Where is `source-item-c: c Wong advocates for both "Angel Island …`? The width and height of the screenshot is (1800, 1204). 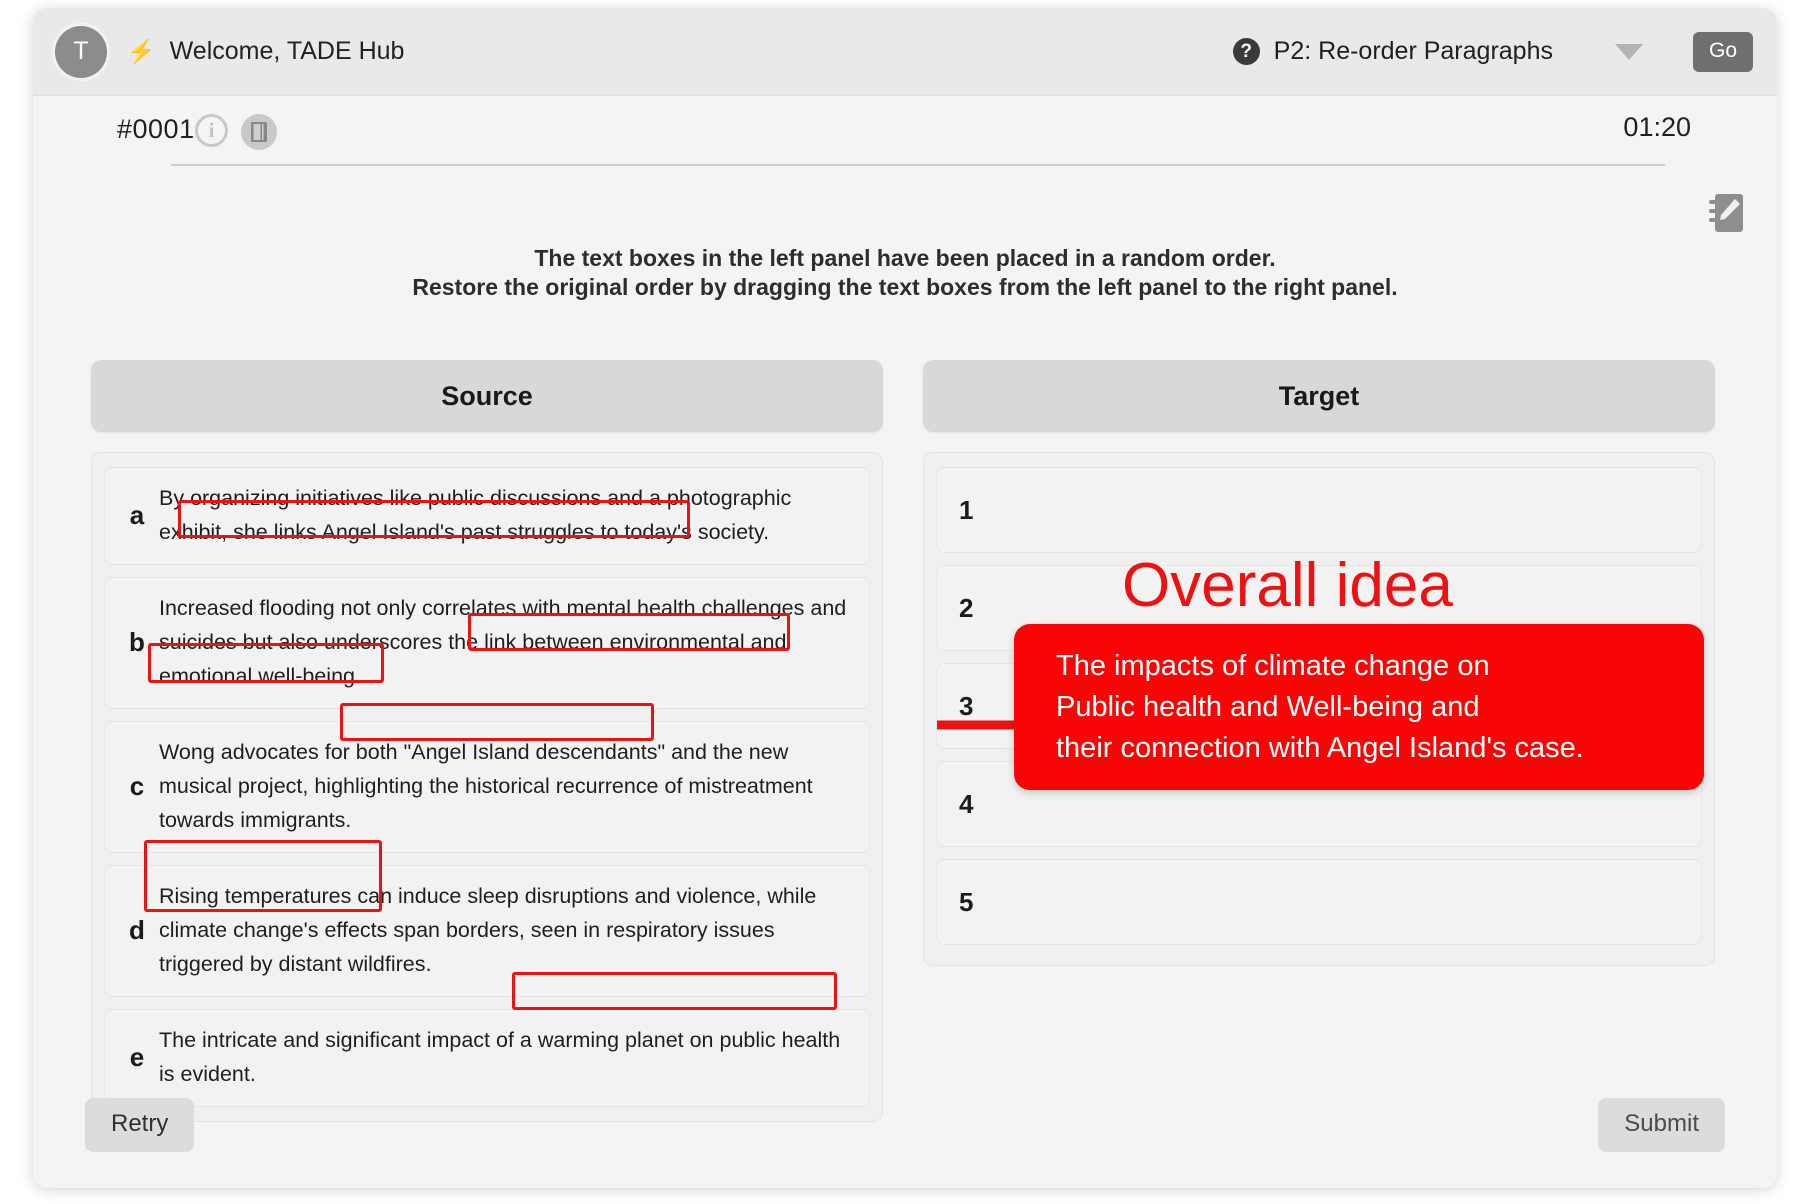
source-item-c: c Wong advocates for both "Angel Island … is located at coordinates (487, 786).